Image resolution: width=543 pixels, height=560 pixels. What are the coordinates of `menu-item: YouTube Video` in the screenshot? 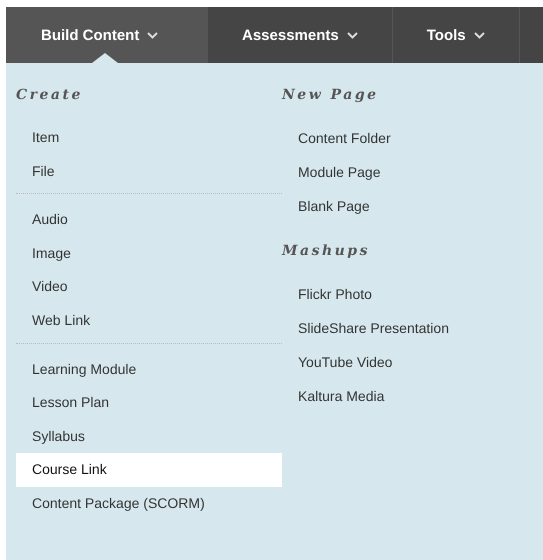 It's located at (412, 362).